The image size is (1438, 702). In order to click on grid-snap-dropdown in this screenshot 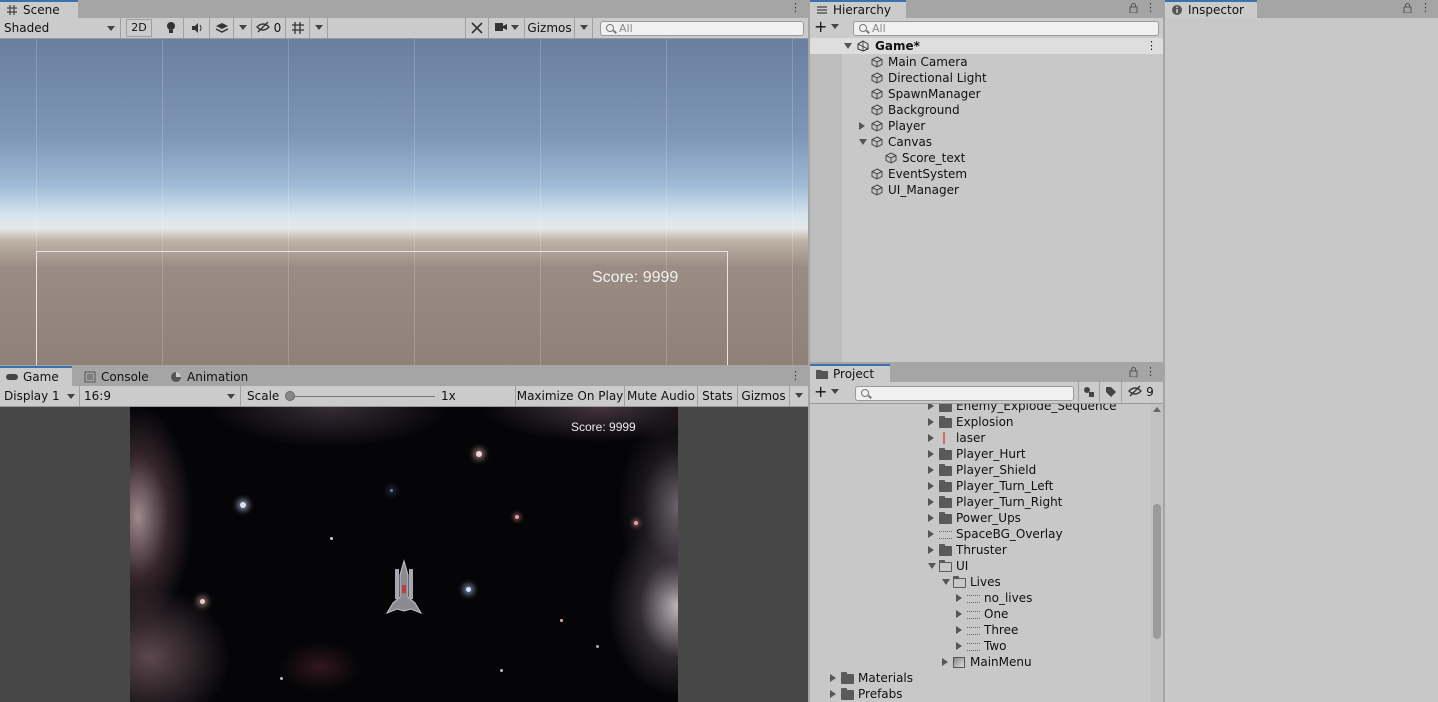, I will do `click(319, 28)`.